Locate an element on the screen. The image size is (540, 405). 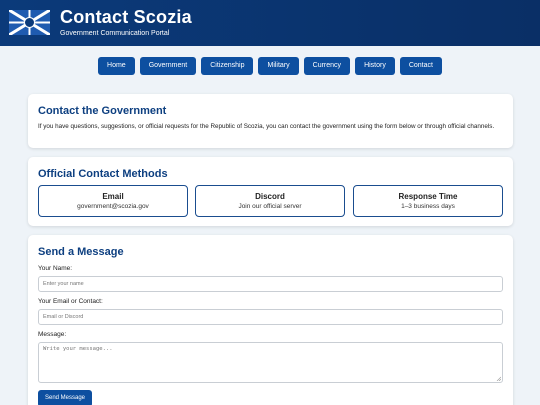
nav-home: Home is located at coordinates (116, 66).